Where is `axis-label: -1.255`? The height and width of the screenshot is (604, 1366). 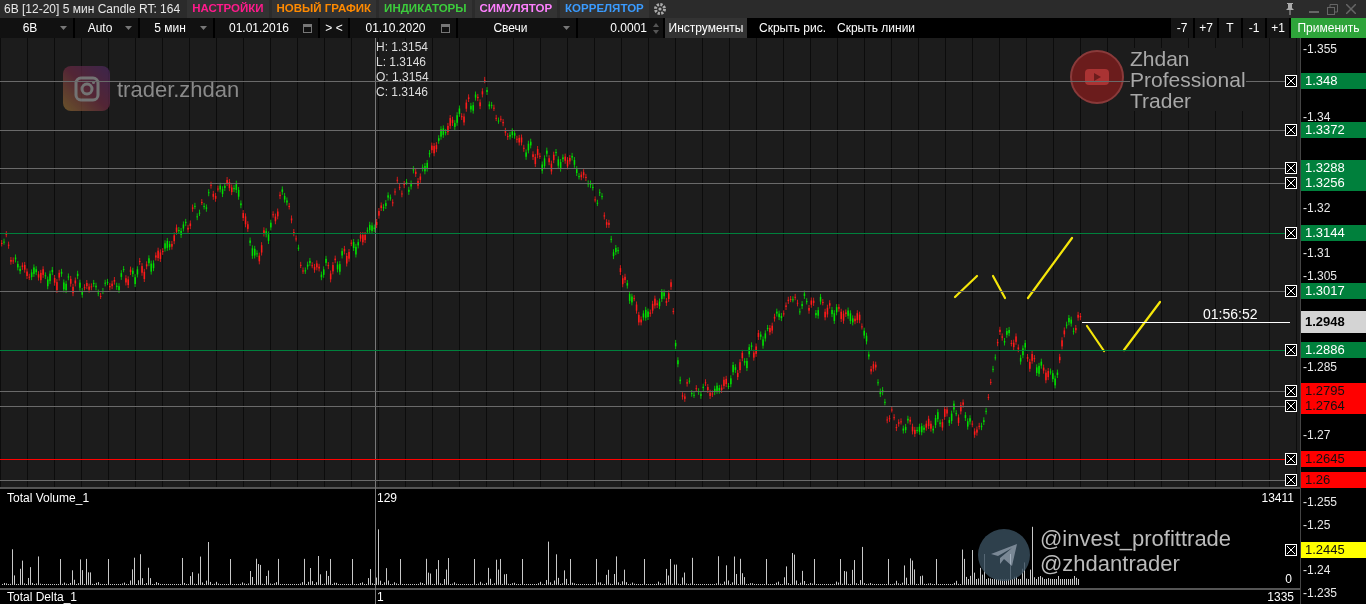
axis-label: -1.255 is located at coordinates (1320, 502).